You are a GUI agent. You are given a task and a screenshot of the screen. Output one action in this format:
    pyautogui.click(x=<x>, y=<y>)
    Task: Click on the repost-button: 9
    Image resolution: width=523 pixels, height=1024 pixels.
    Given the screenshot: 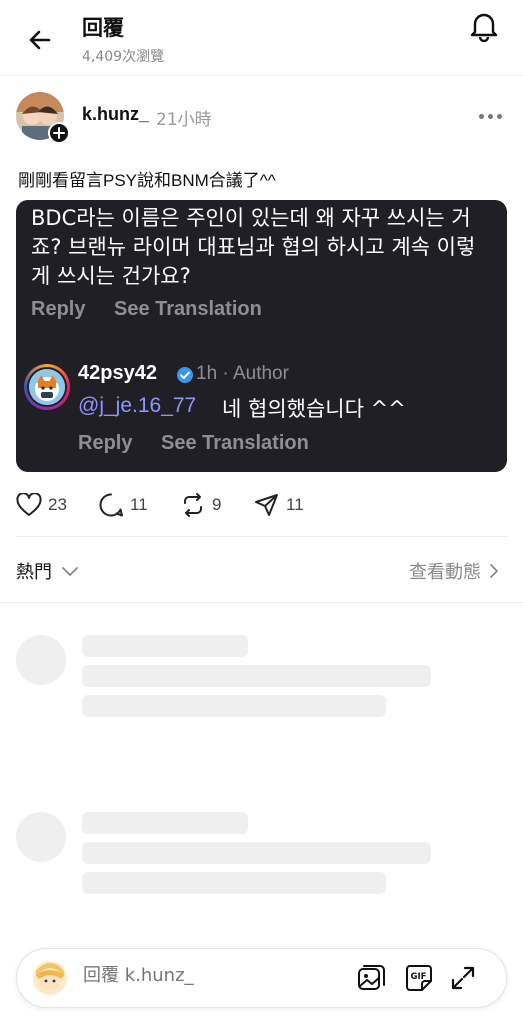 What is the action you would take?
    pyautogui.click(x=200, y=505)
    